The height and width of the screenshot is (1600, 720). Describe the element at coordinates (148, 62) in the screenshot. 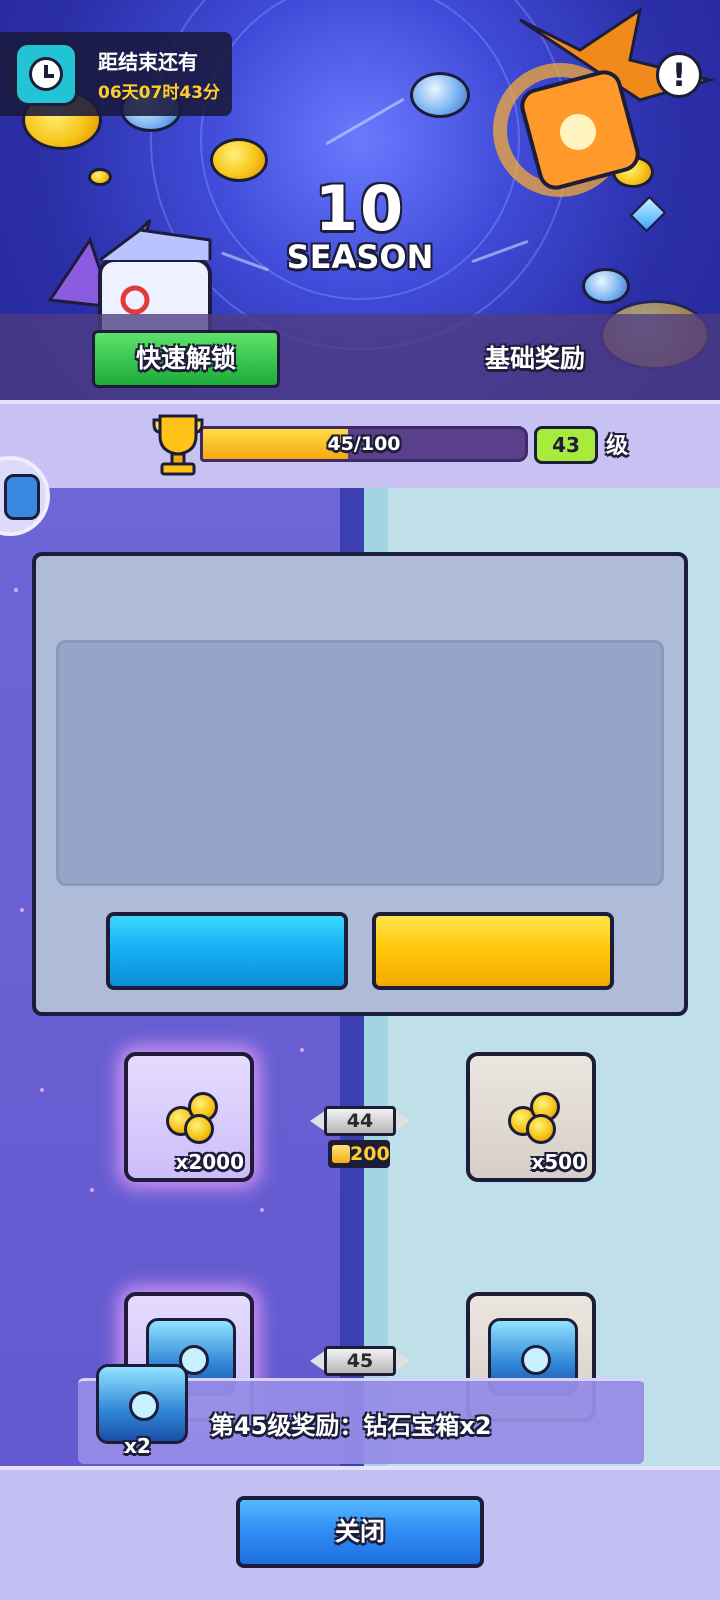

I see `timer-label: 距结束还有` at that location.